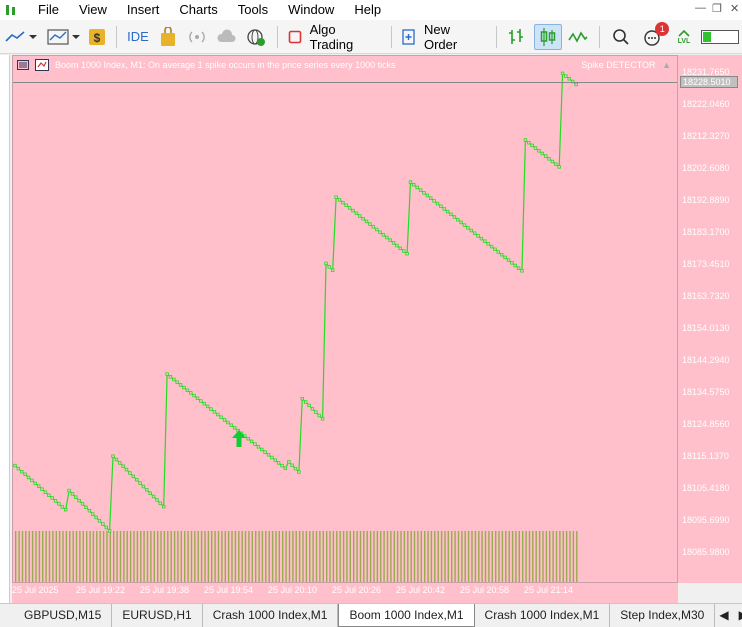  I want to click on new-order-button: New Order, so click(455, 37).